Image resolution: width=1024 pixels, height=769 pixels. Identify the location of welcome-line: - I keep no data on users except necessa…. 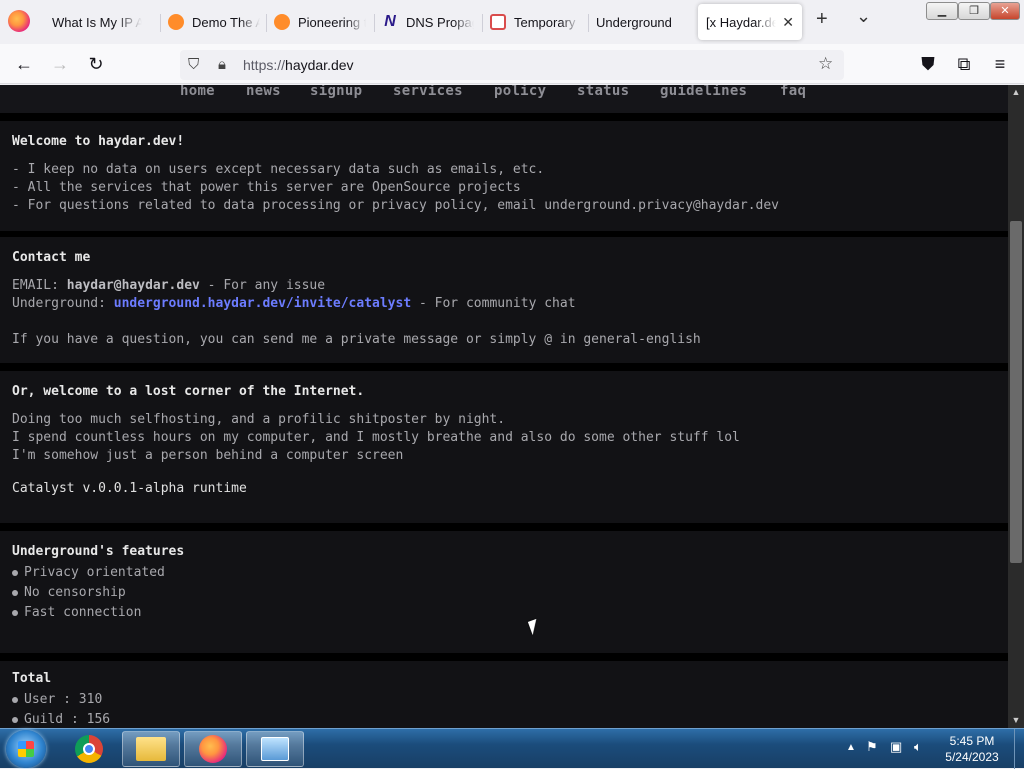
(278, 169).